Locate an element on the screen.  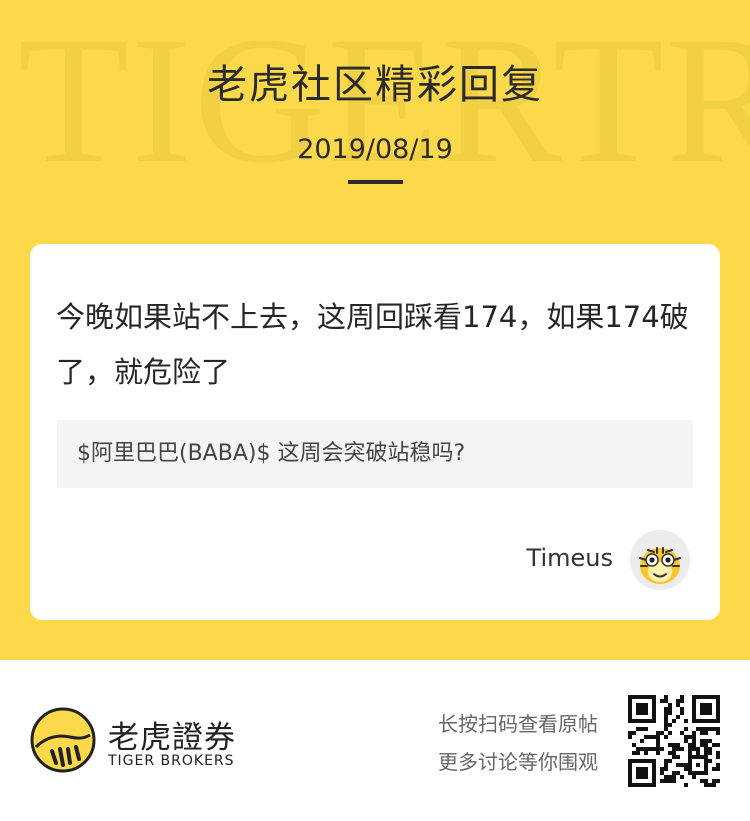
post-date: 2019/08/19 is located at coordinates (375, 149).